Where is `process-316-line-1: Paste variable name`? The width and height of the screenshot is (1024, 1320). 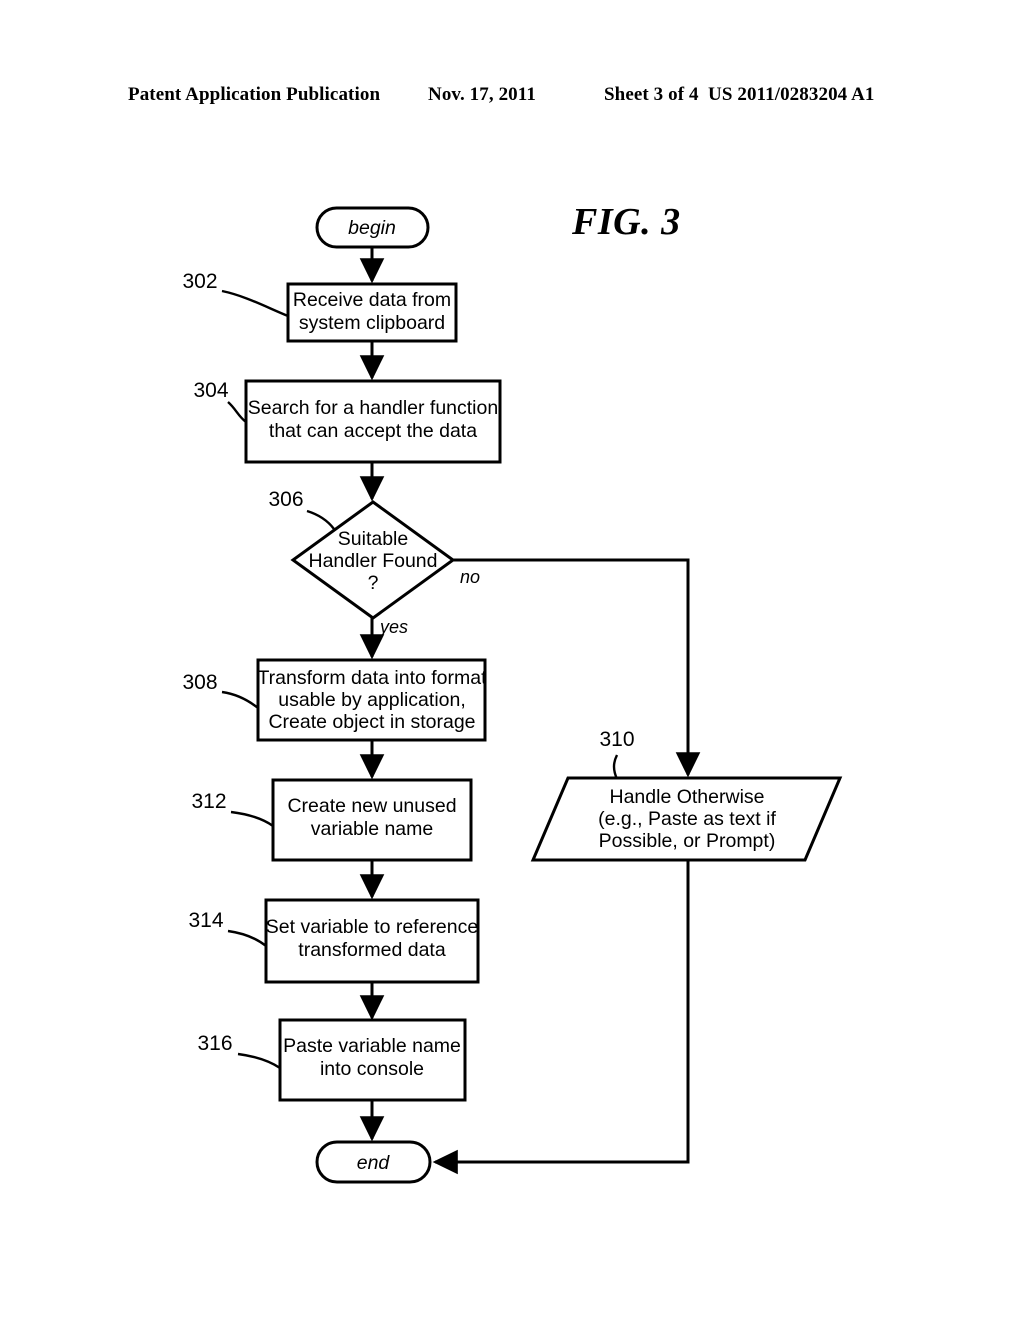
process-316-line-1: Paste variable name is located at coordinates (372, 1046).